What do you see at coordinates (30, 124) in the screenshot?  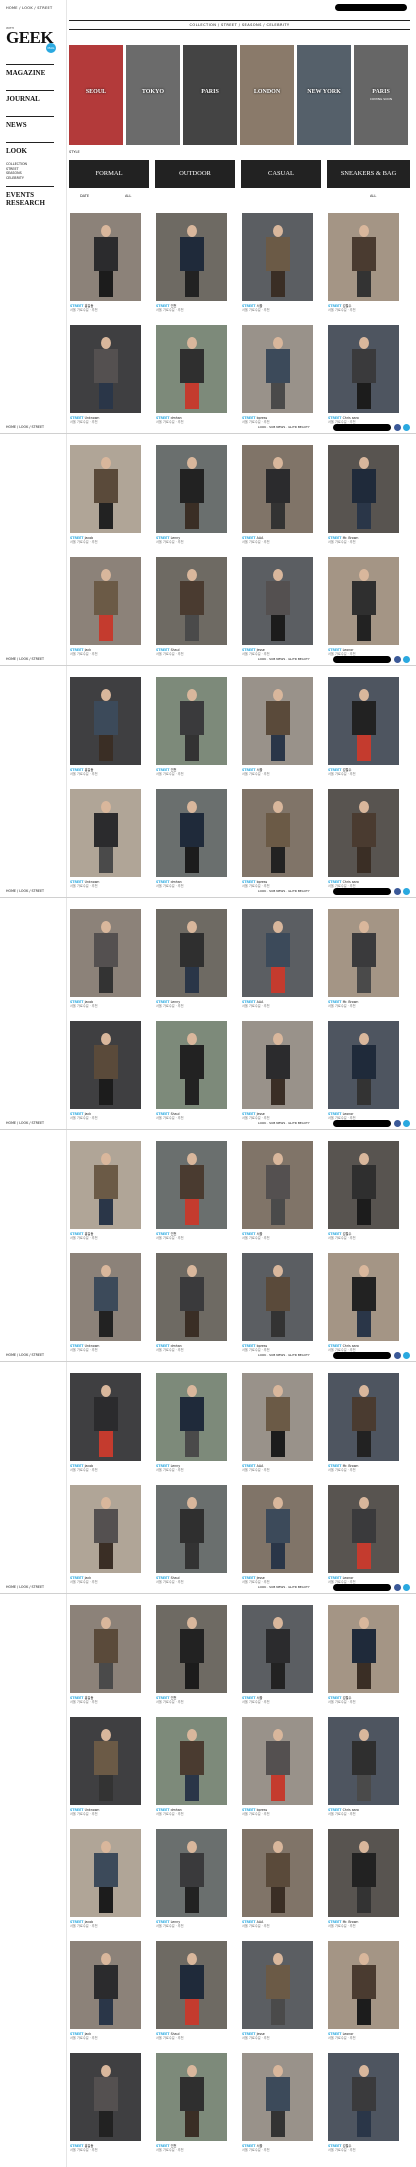 I see `nav-news: NEWS` at bounding box center [30, 124].